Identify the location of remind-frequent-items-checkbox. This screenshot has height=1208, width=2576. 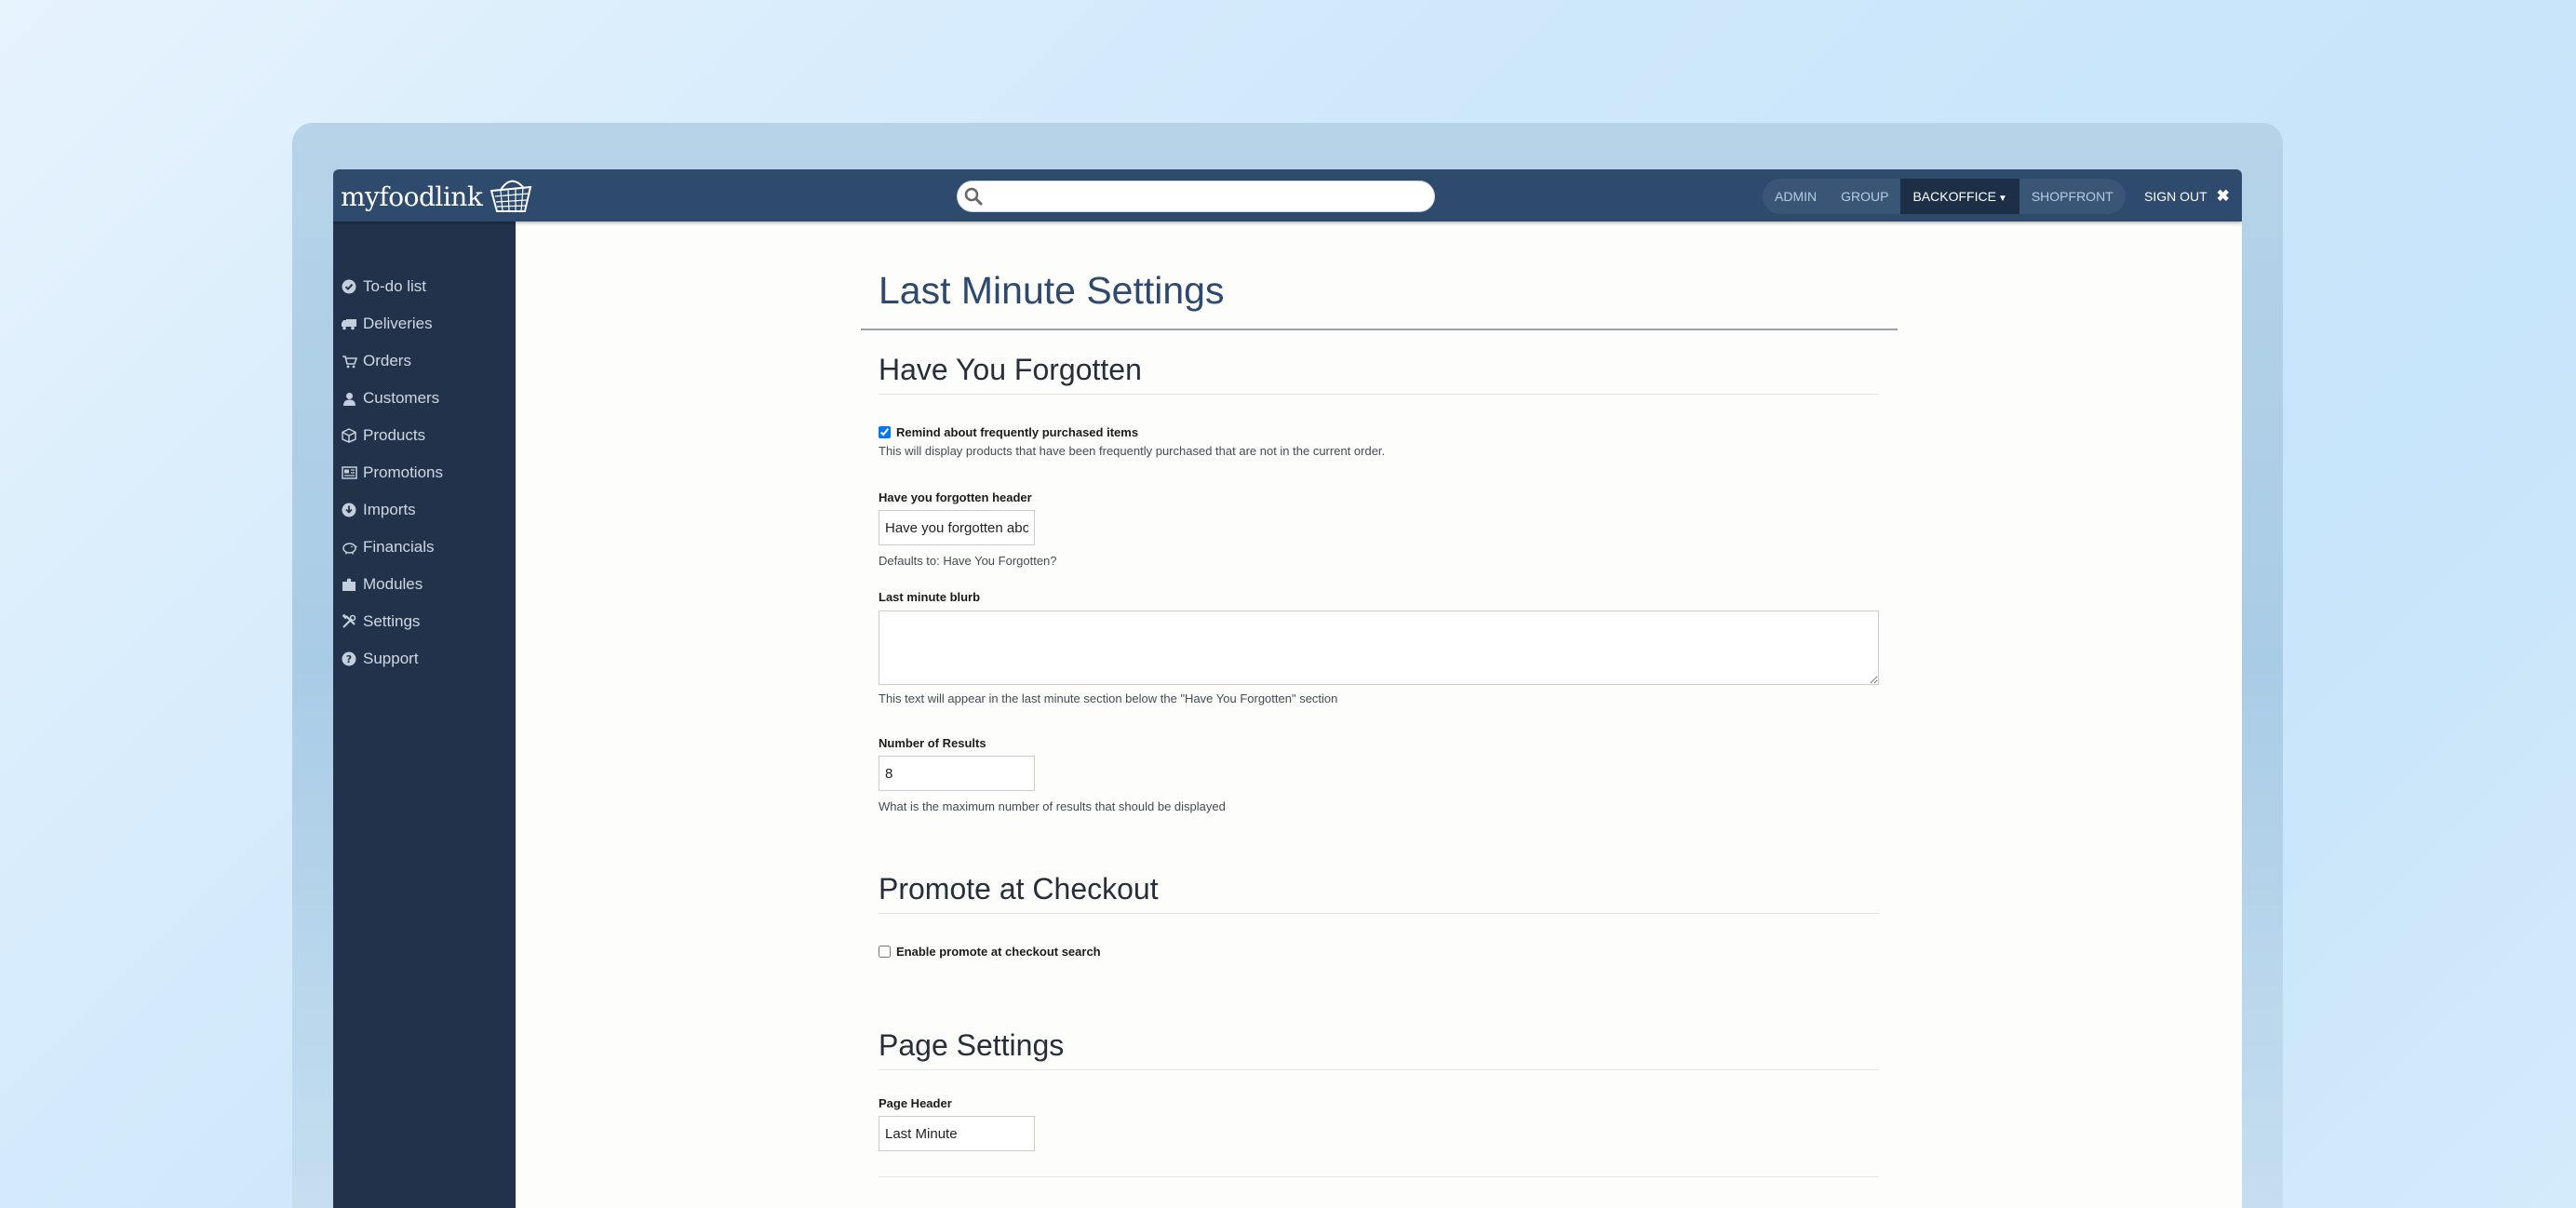
(885, 432).